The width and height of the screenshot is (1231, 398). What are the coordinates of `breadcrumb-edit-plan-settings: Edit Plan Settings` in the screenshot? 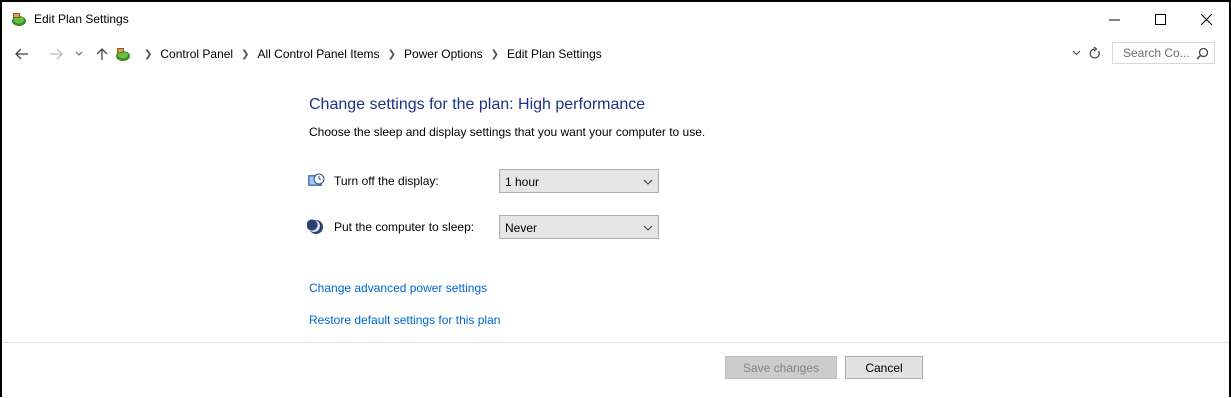 It's located at (554, 54).